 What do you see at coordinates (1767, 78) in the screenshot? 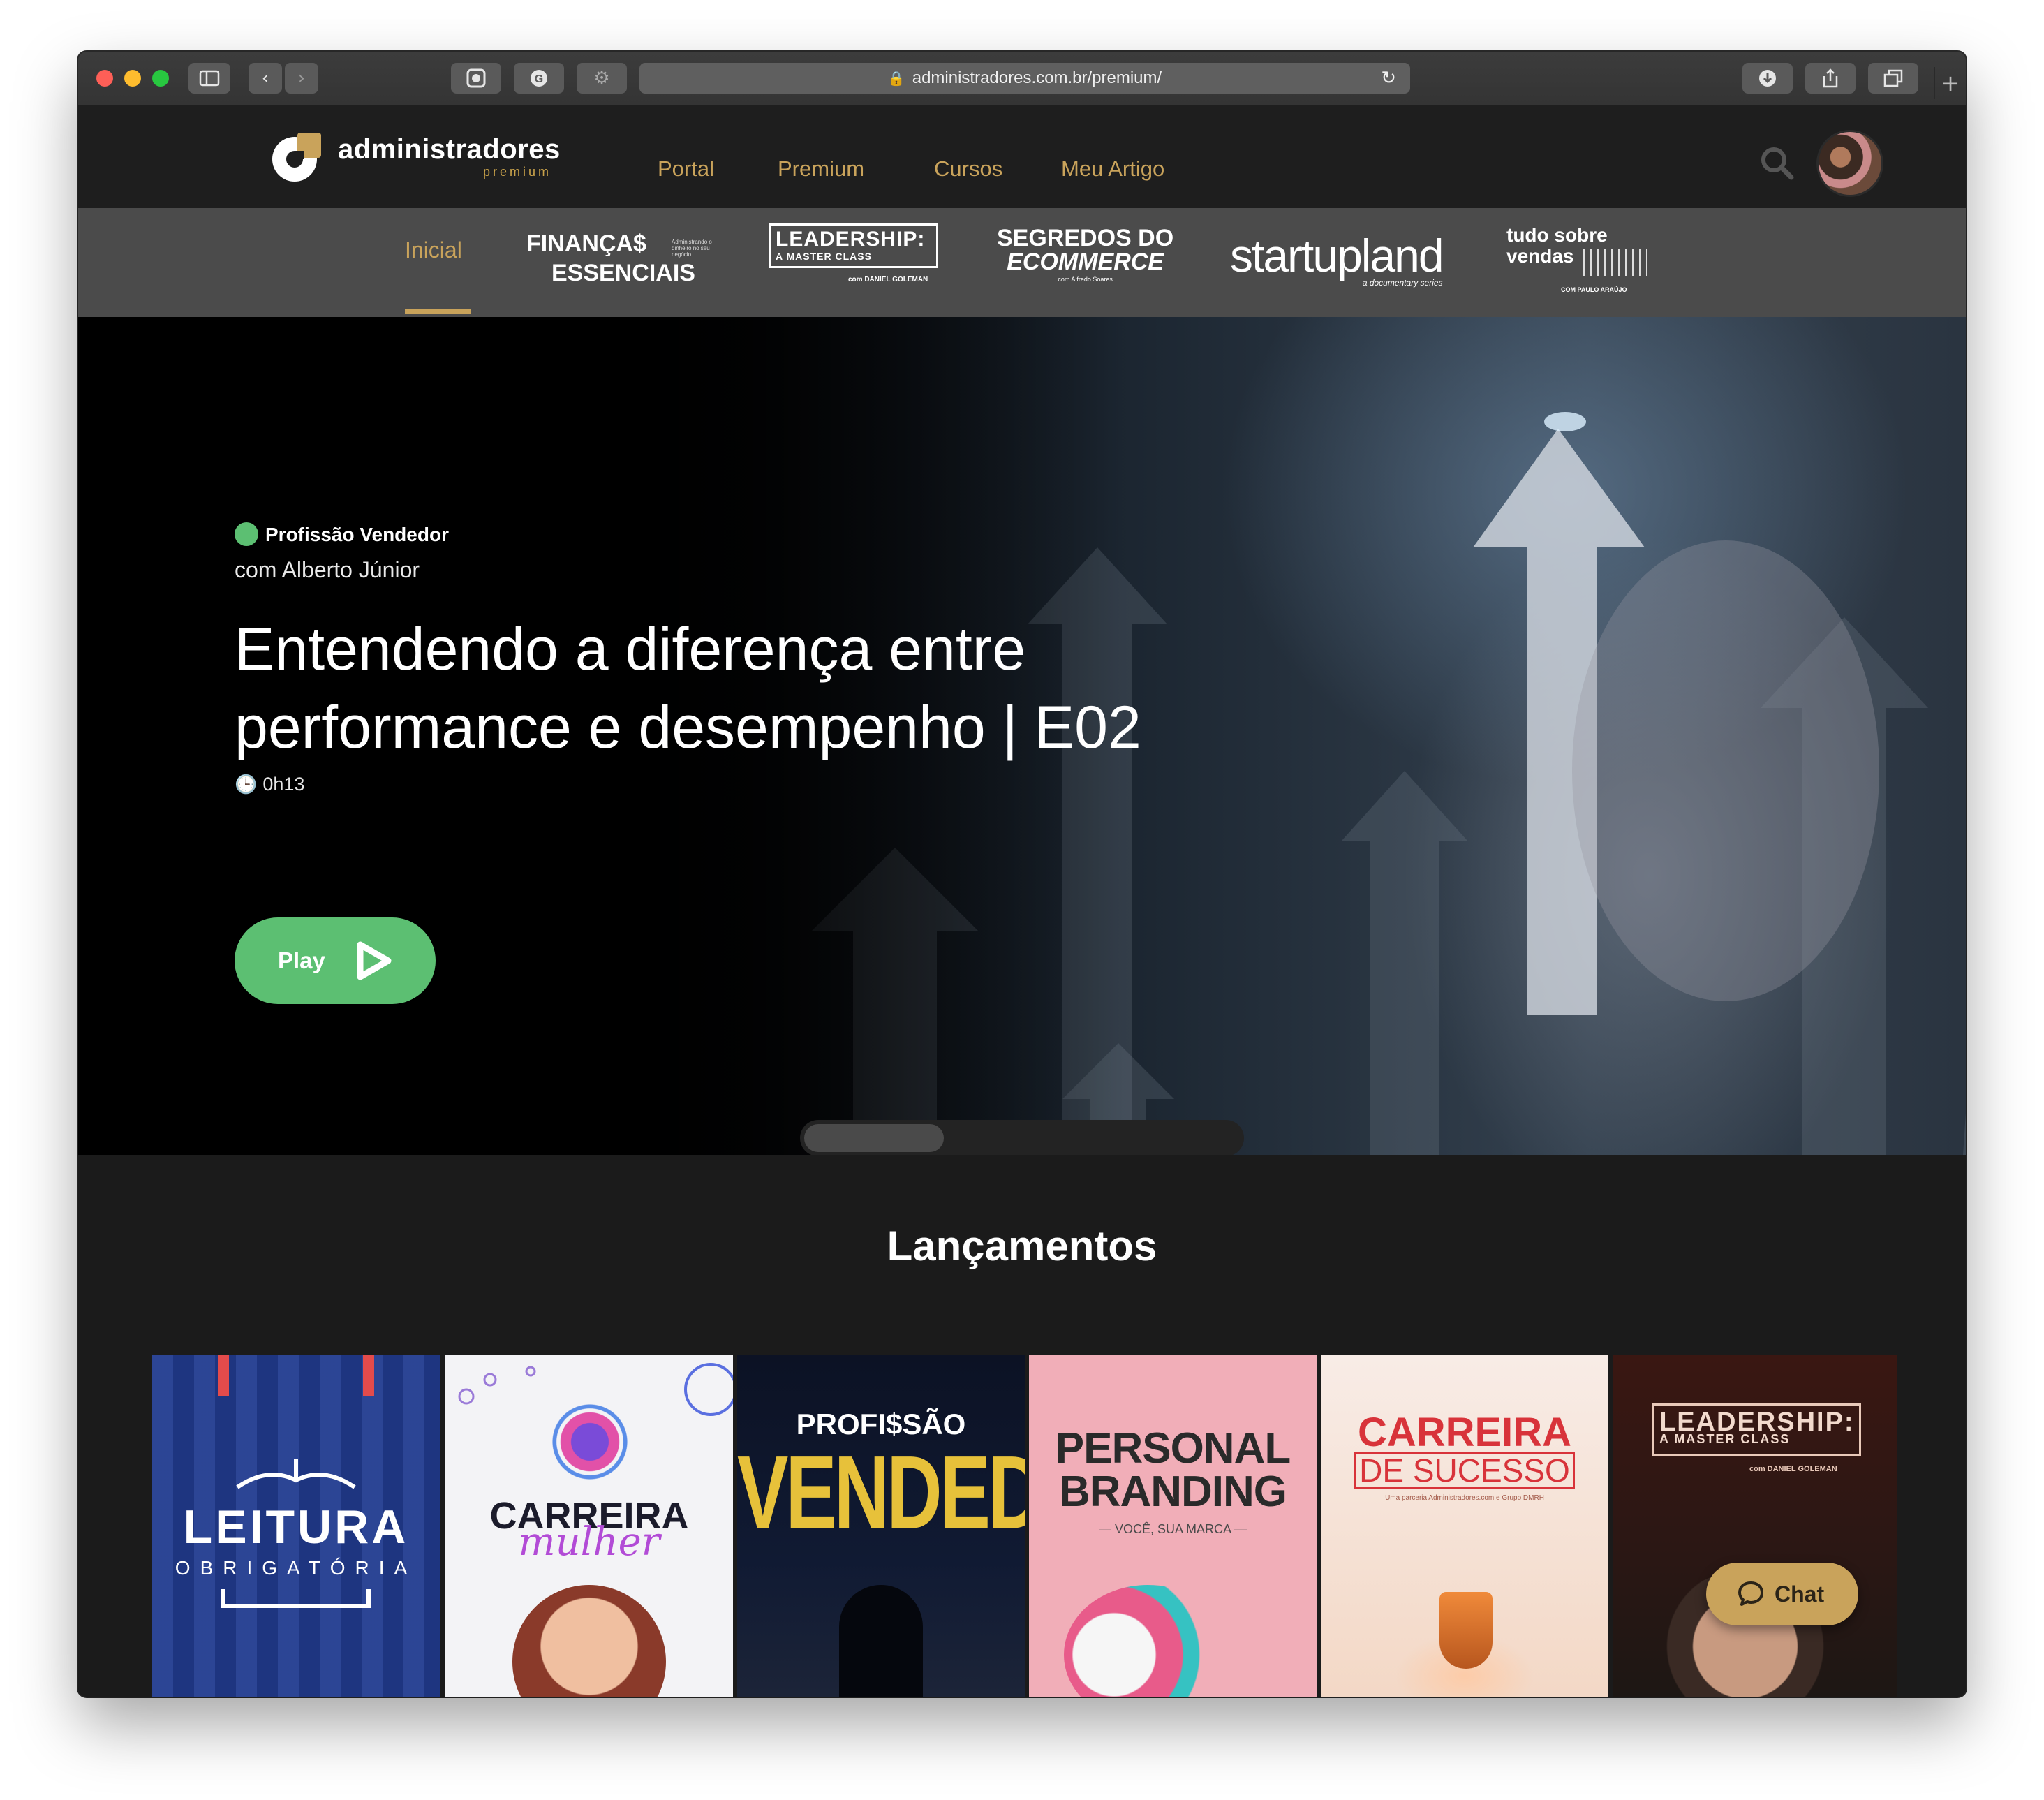
I see `download-icon` at bounding box center [1767, 78].